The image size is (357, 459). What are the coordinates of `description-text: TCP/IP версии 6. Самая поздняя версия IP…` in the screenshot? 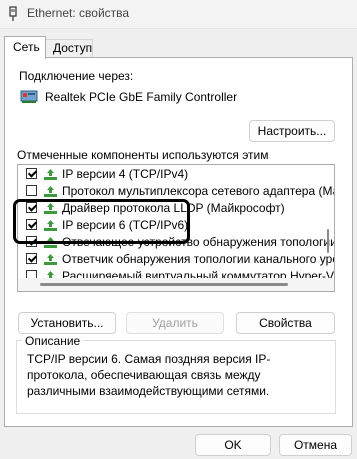 It's located at (149, 375).